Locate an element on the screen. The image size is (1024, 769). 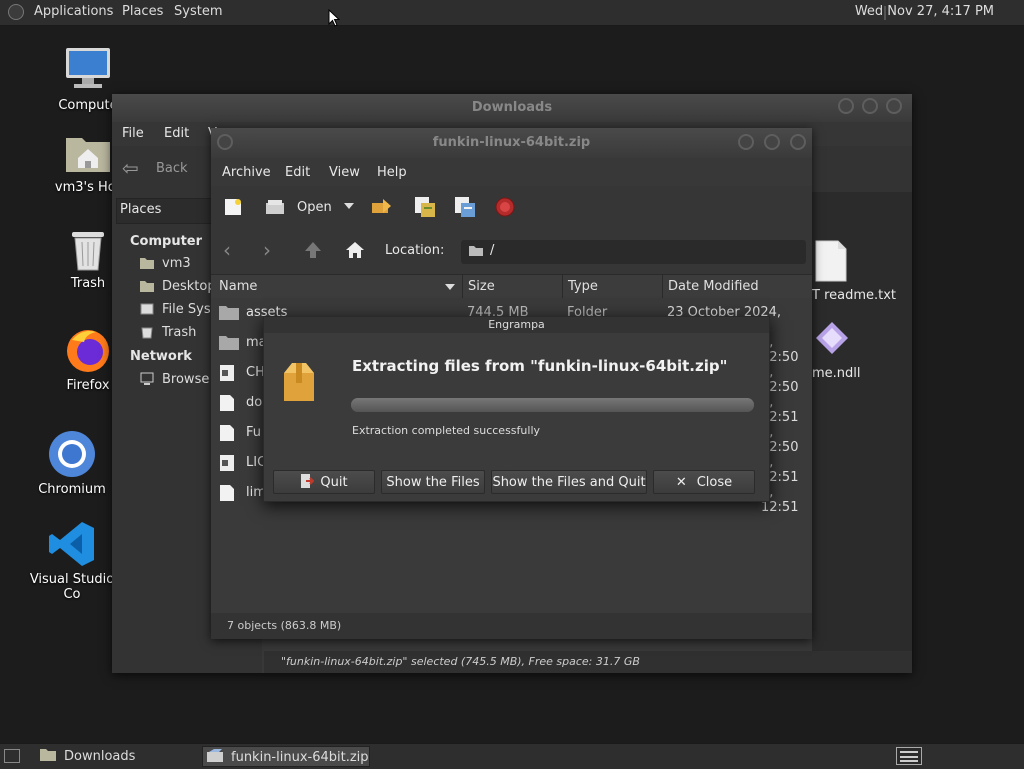
drive-icon is located at coordinates (147, 309).